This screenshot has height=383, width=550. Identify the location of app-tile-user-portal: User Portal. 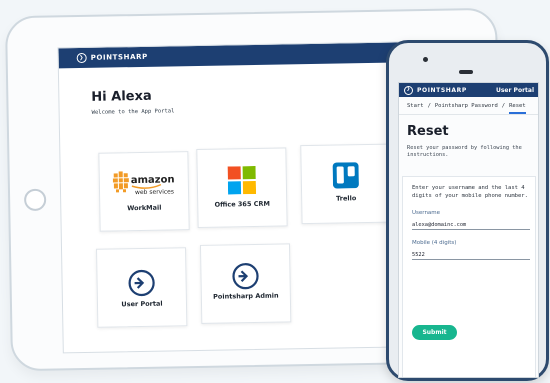
(142, 287).